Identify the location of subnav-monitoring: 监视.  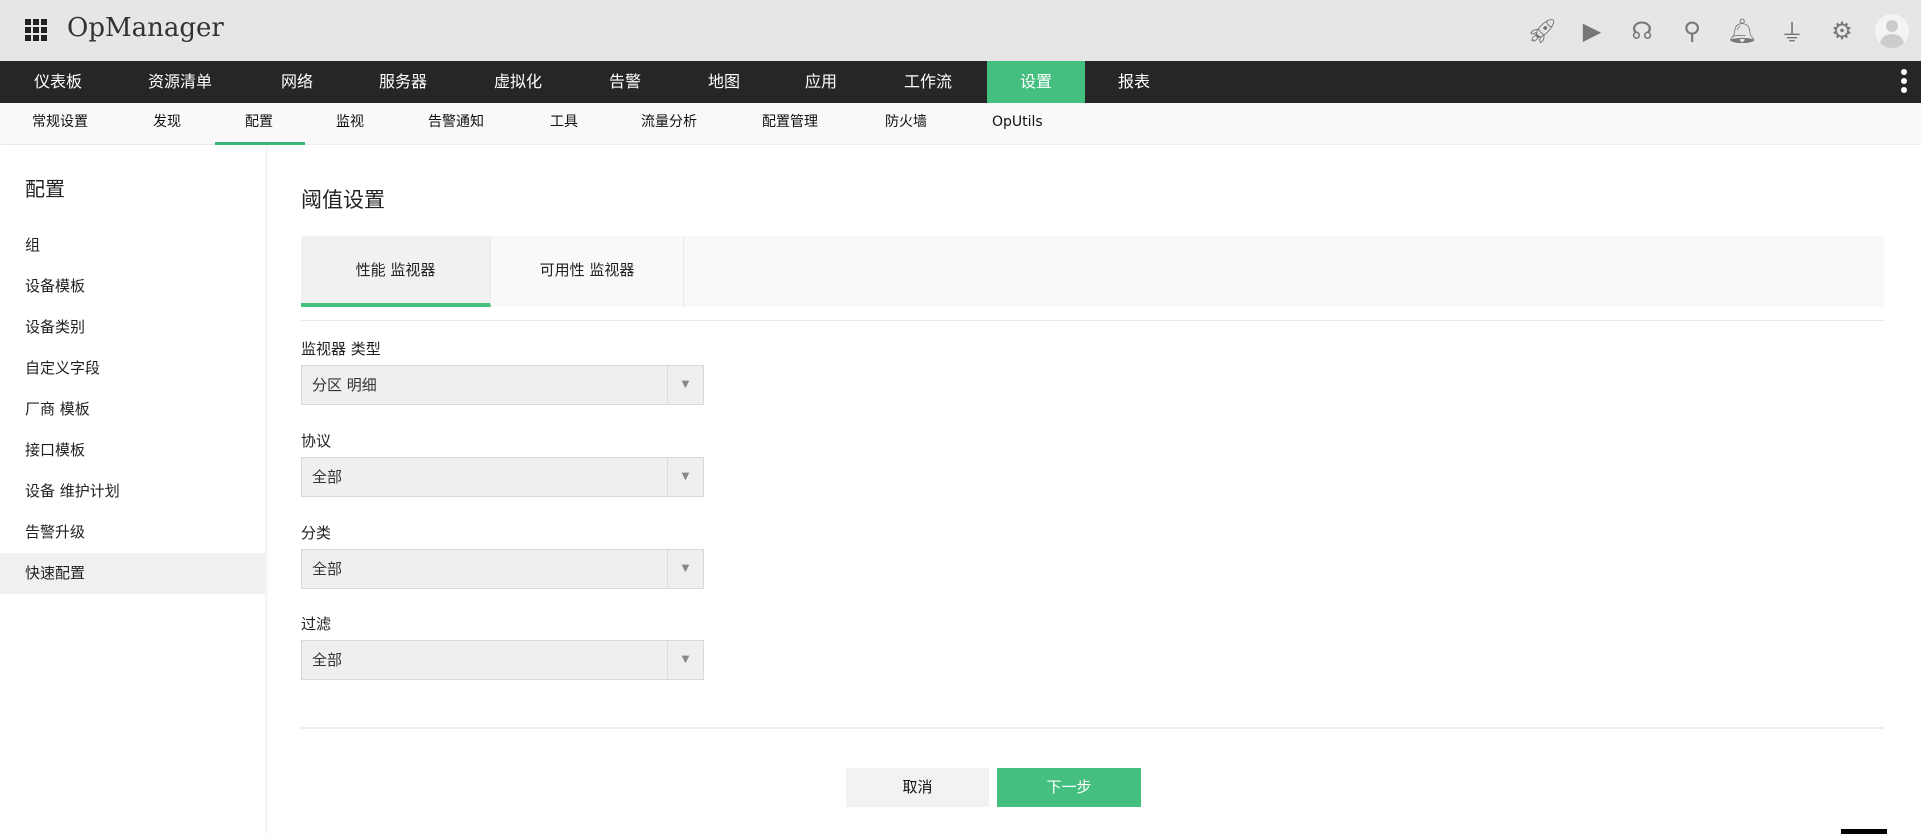
(350, 124).